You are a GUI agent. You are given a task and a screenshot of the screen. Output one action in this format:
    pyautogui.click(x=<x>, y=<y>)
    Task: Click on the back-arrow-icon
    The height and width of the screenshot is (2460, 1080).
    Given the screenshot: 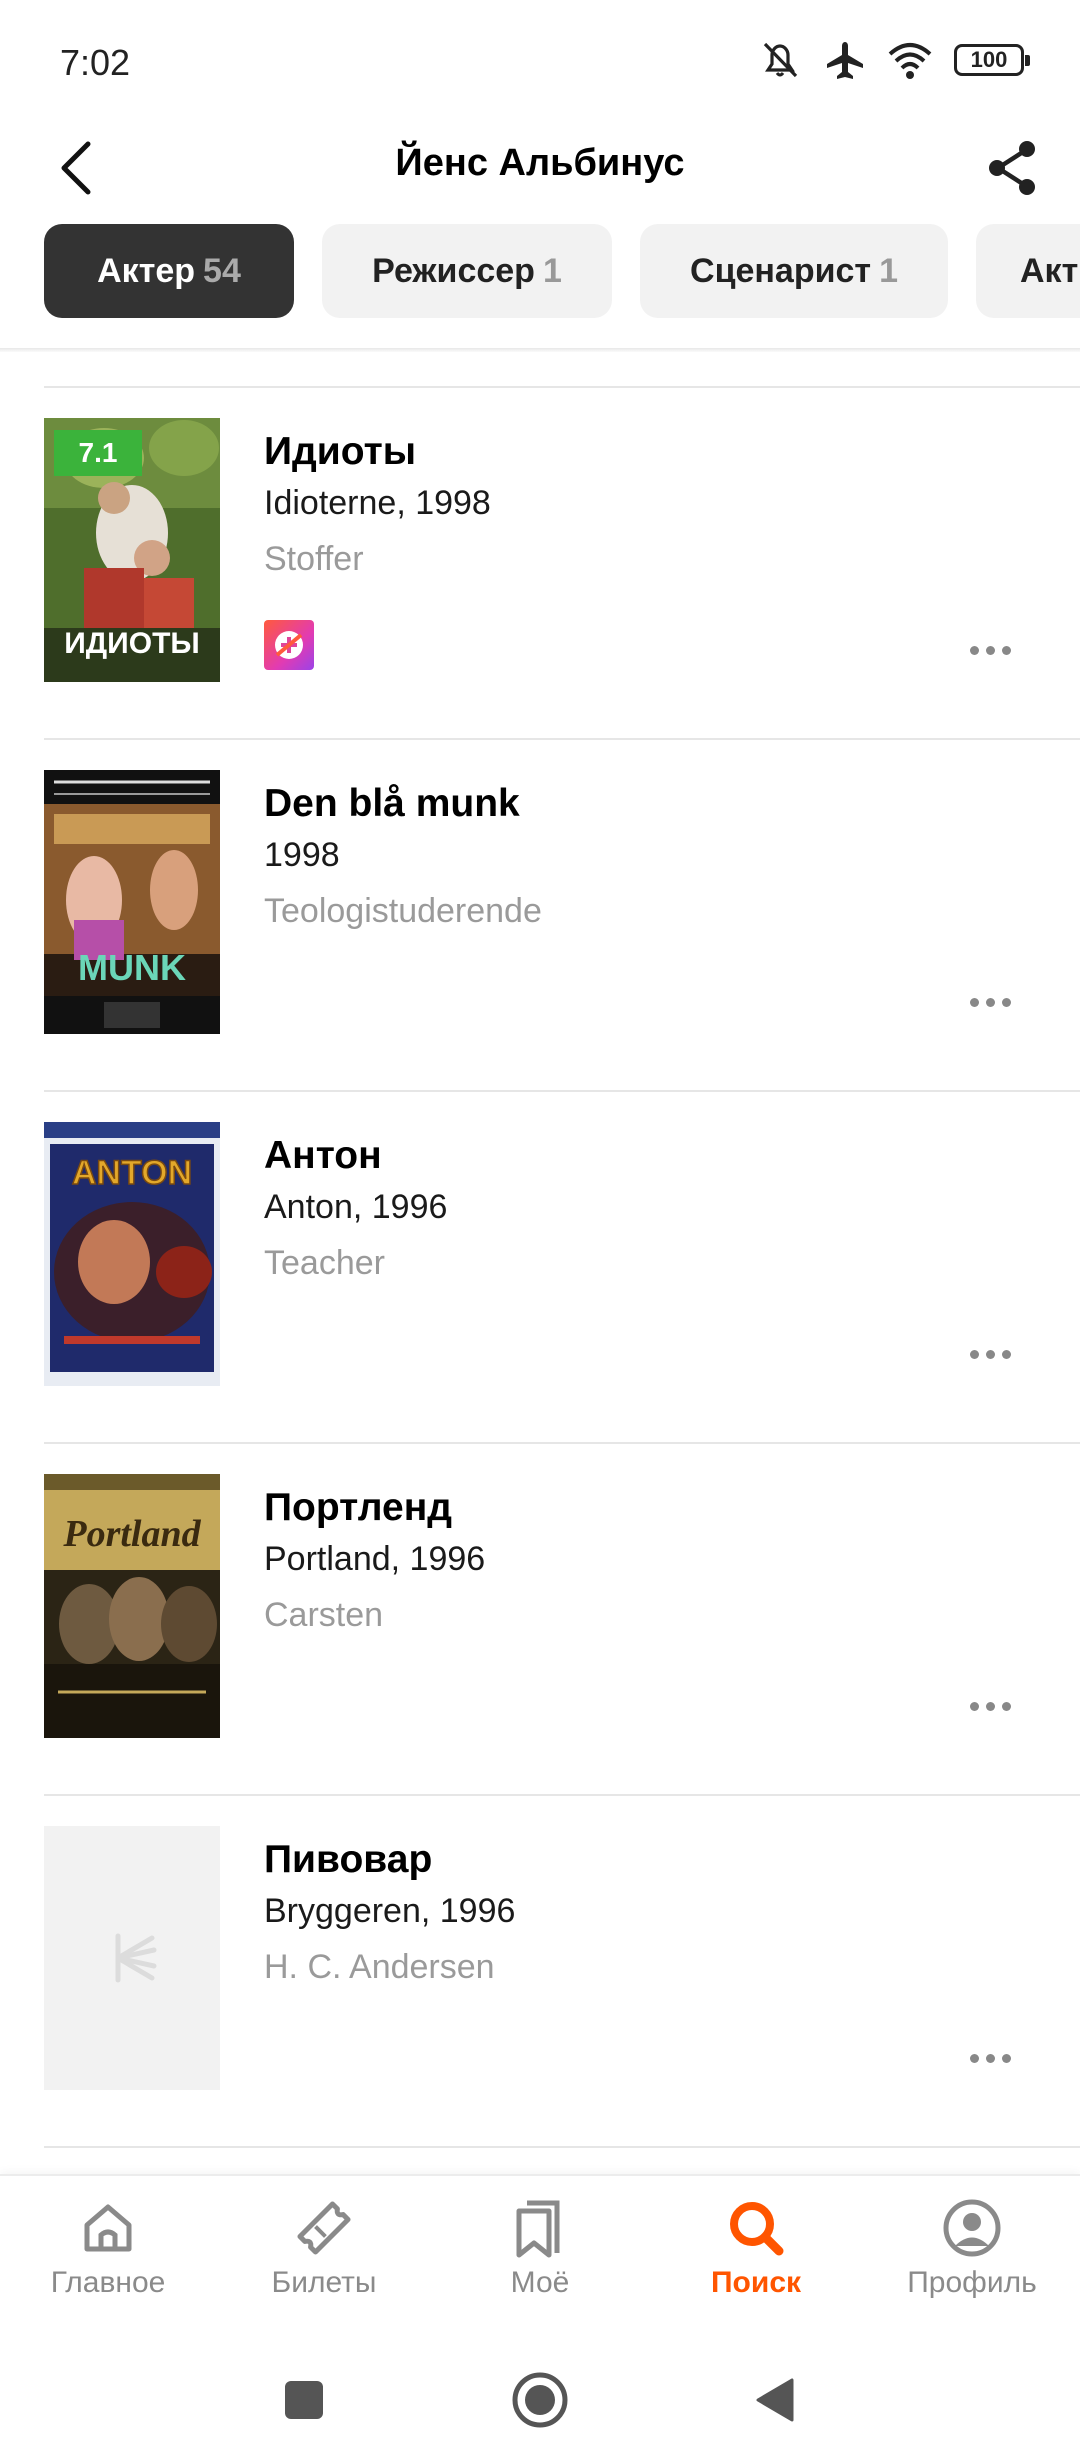 What is the action you would take?
    pyautogui.click(x=76, y=168)
    